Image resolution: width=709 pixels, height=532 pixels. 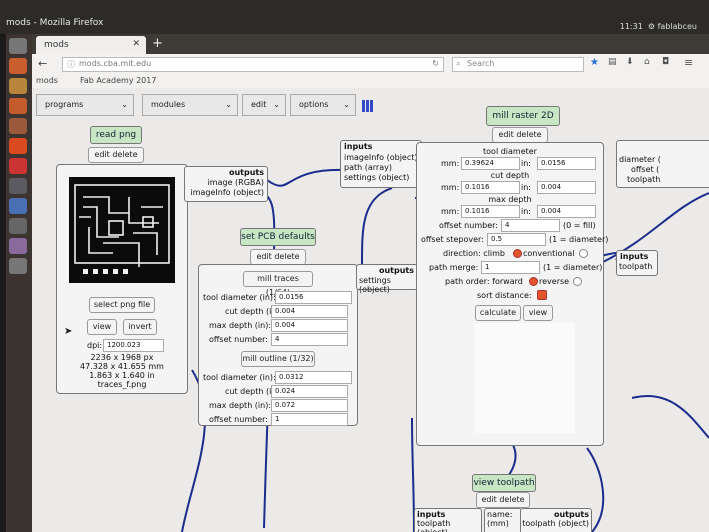 I want to click on tool-diameter-mm-input: 0.39624, so click(x=490, y=163).